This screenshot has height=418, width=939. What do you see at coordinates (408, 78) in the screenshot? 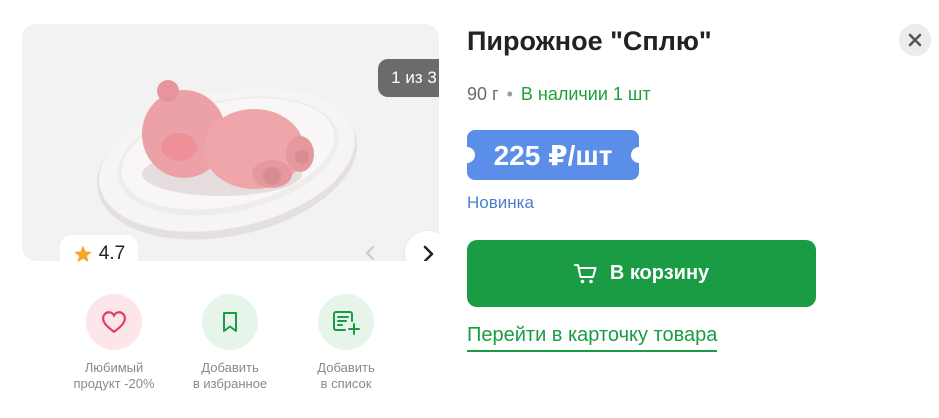
I see `image-counter: 1 из 3` at bounding box center [408, 78].